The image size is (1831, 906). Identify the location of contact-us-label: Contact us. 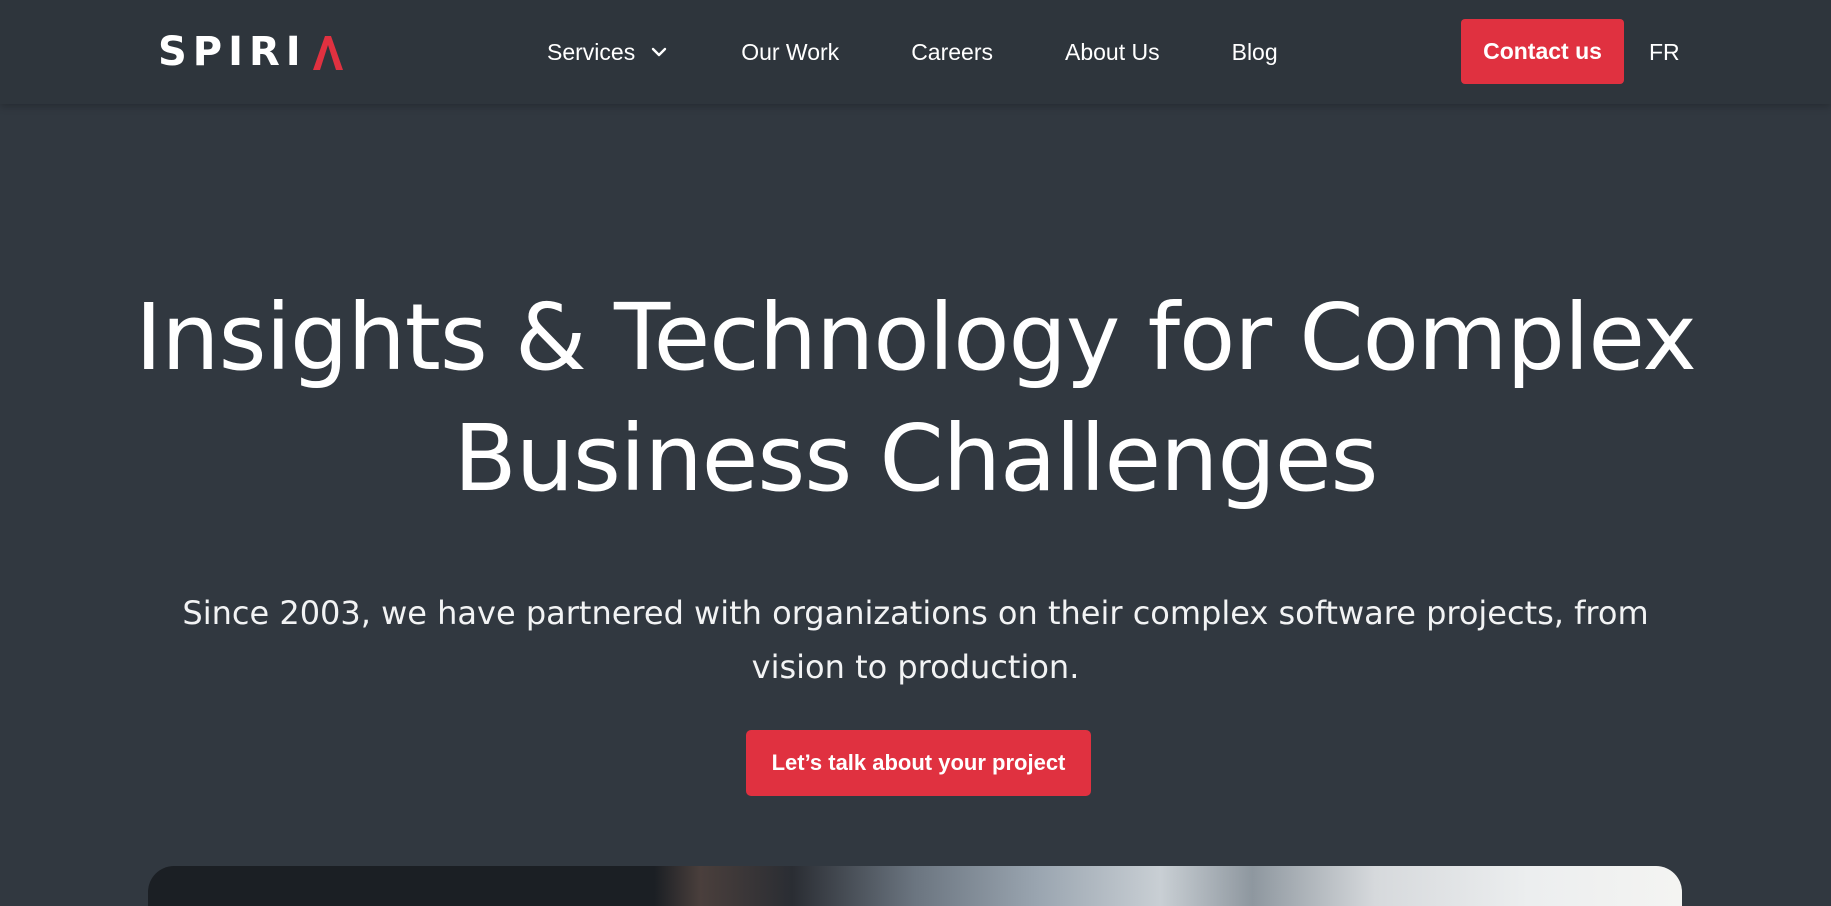
(1542, 51).